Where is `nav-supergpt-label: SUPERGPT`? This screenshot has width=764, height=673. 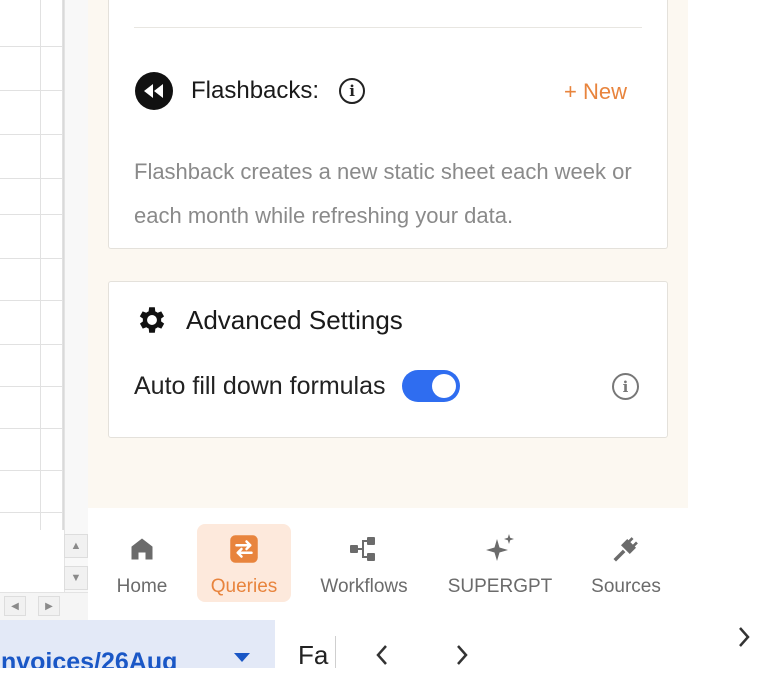
nav-supergpt-label: SUPERGPT is located at coordinates (500, 586).